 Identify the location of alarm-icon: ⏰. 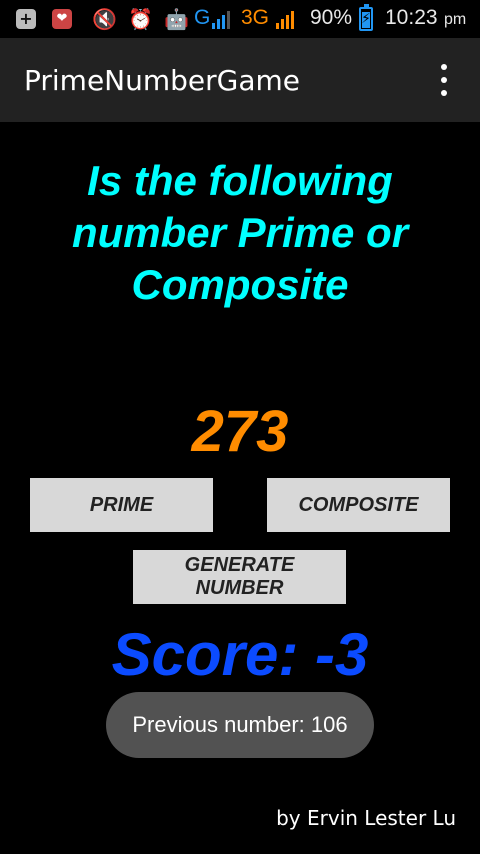
(140, 19).